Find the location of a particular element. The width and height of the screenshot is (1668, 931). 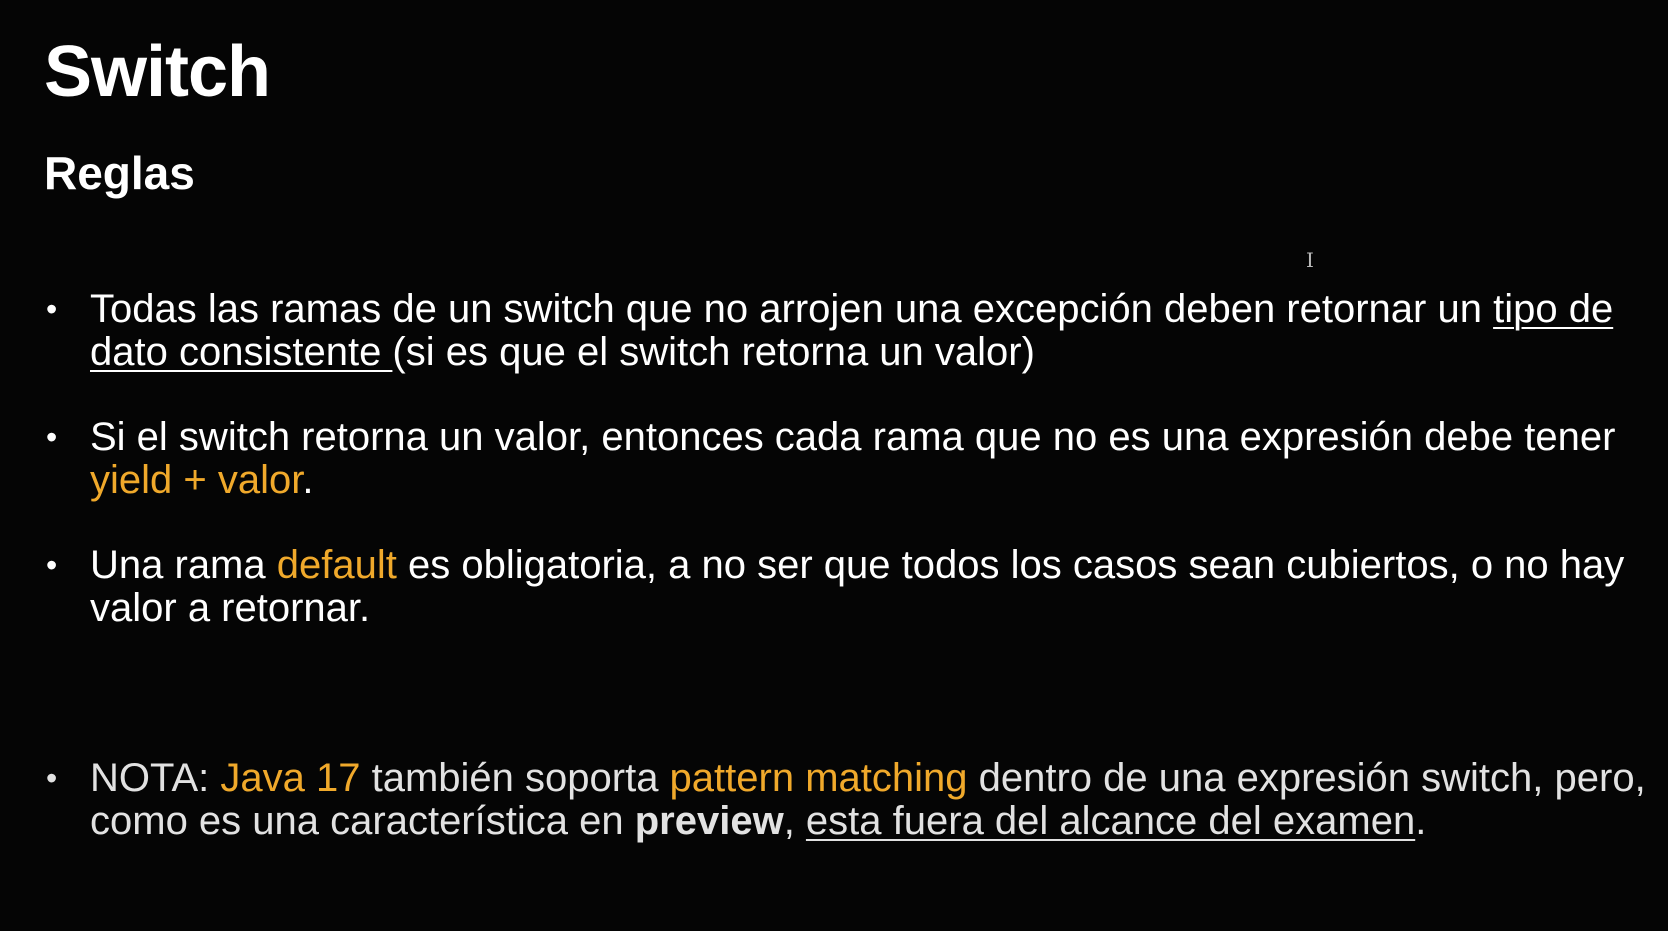

highlighted-keyword: pattern matching is located at coordinates (818, 778).